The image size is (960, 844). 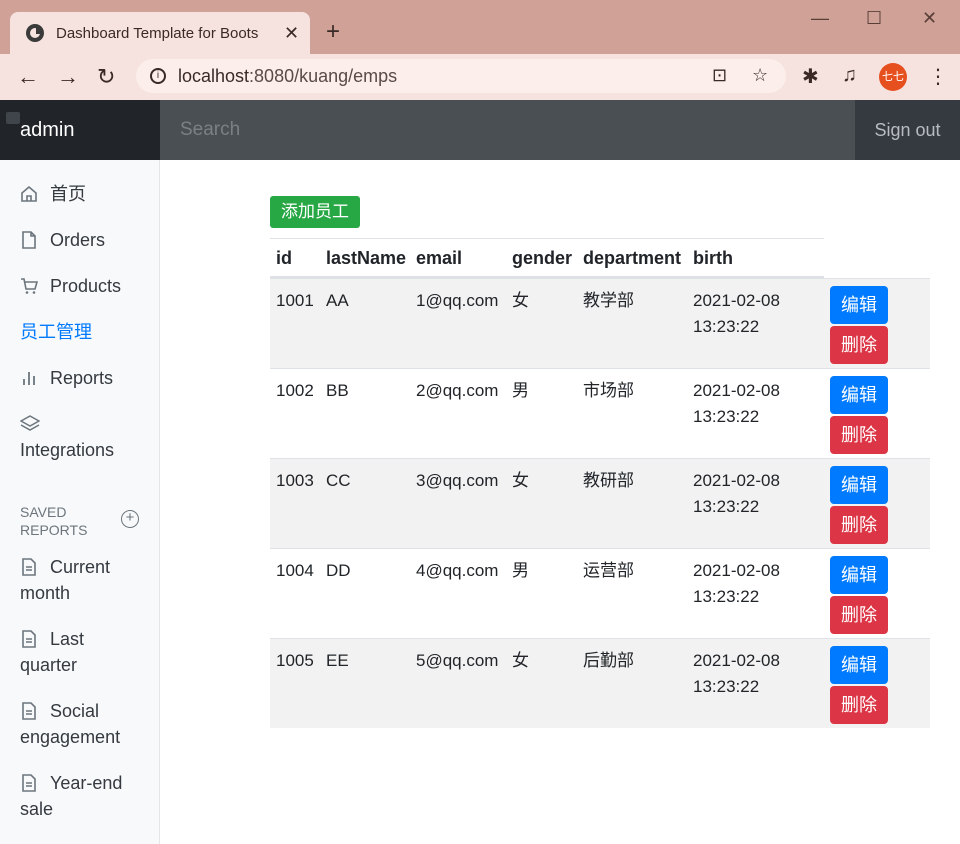 What do you see at coordinates (66, 378) in the screenshot?
I see `sidebar-item-reports: Reports` at bounding box center [66, 378].